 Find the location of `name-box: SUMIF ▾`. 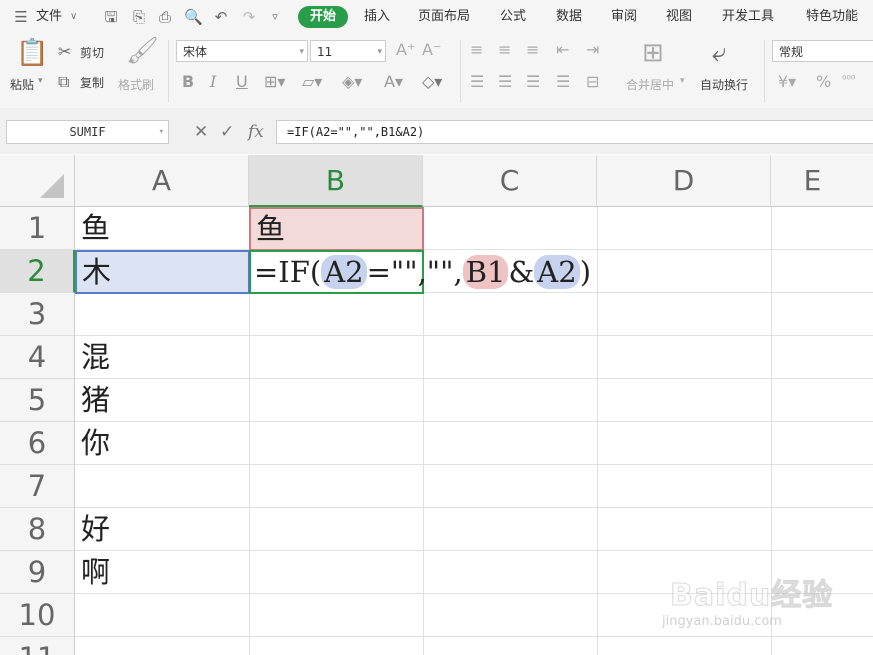

name-box: SUMIF ▾ is located at coordinates (87, 132).